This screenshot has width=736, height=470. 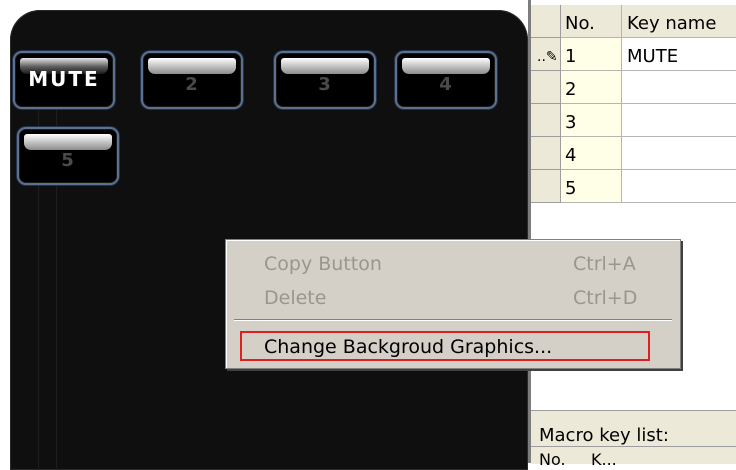 I want to click on row-selector: ..✎, so click(x=546, y=54).